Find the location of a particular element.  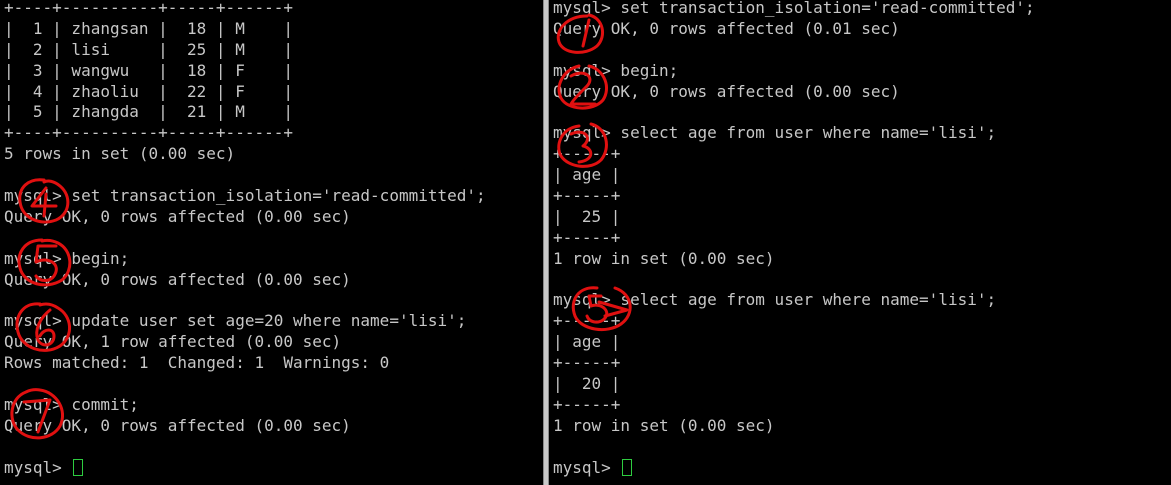

terminal-line: 5 rows in set (0.00 sec) is located at coordinates (120, 154).